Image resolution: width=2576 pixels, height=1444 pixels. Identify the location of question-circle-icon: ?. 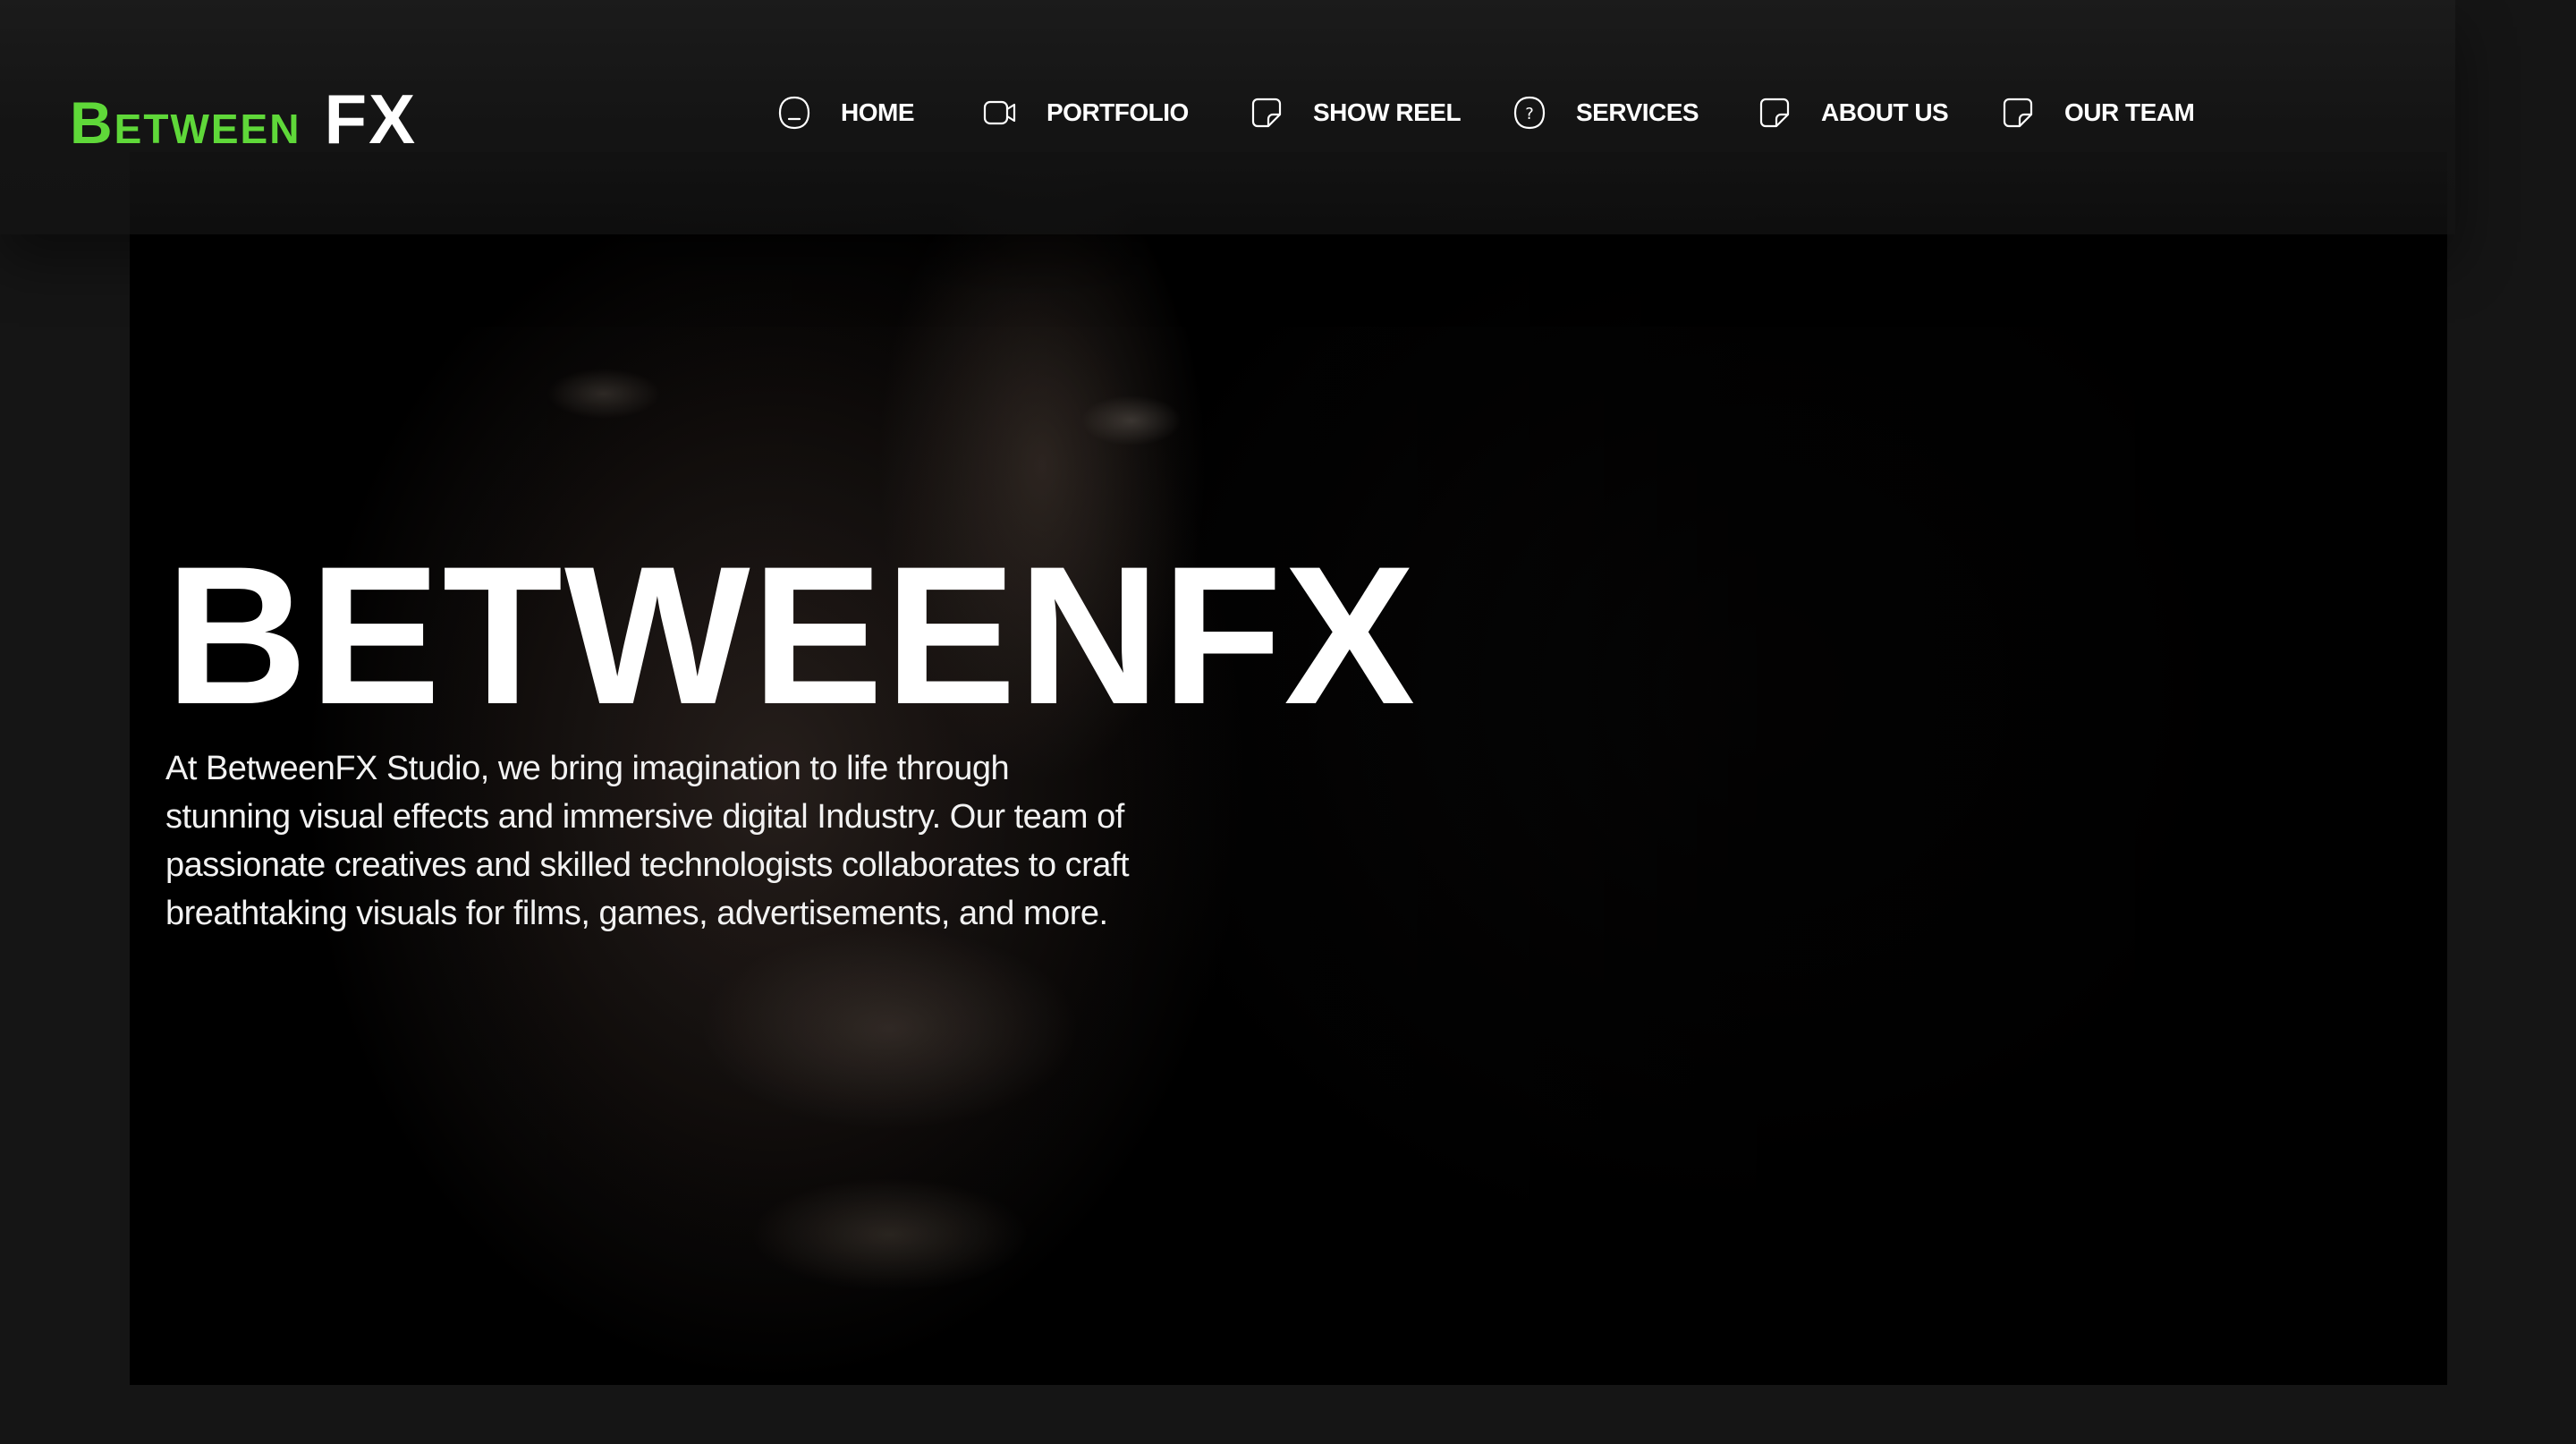
(1529, 112).